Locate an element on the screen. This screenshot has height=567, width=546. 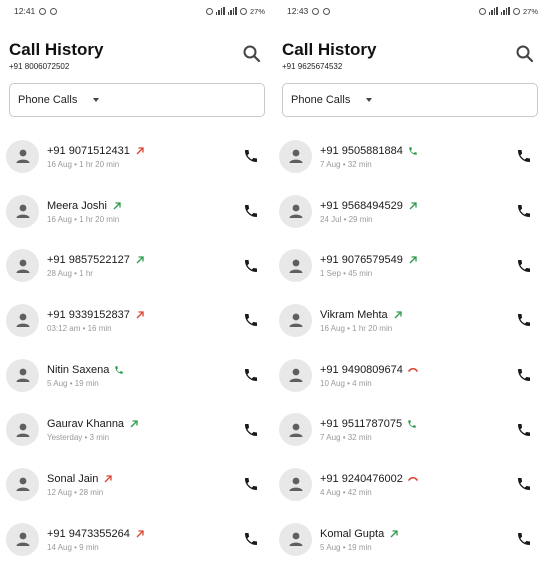
call-name-line: +91 9490809674 is located at coordinates (433, 370).